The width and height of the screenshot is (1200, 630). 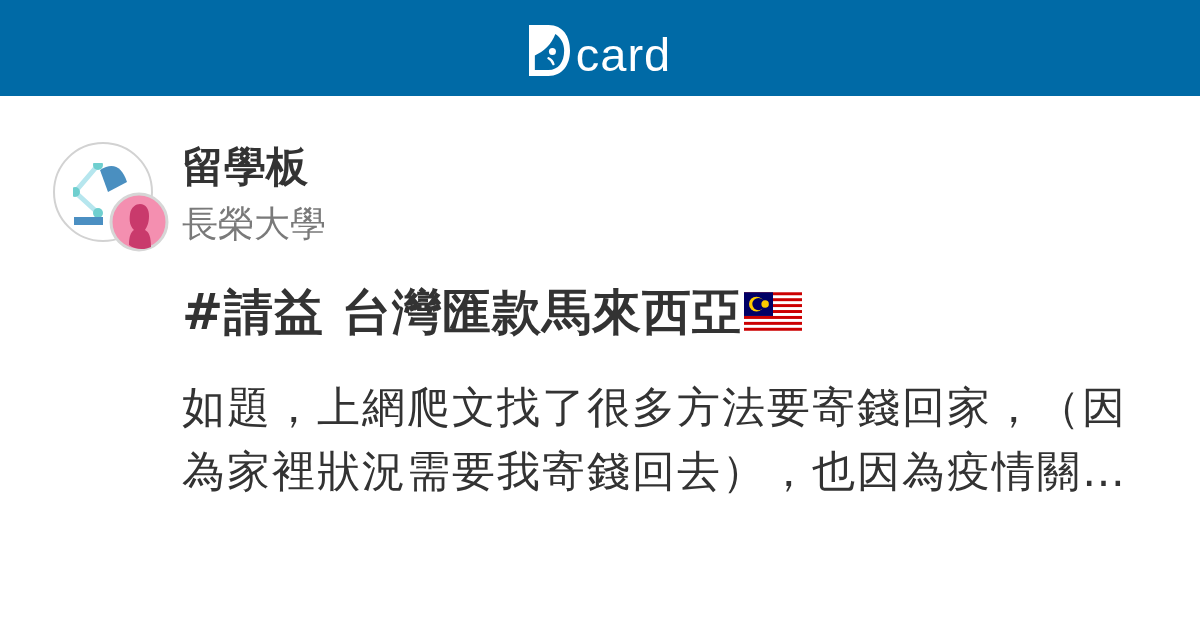 I want to click on logo-text: card, so click(x=623, y=54).